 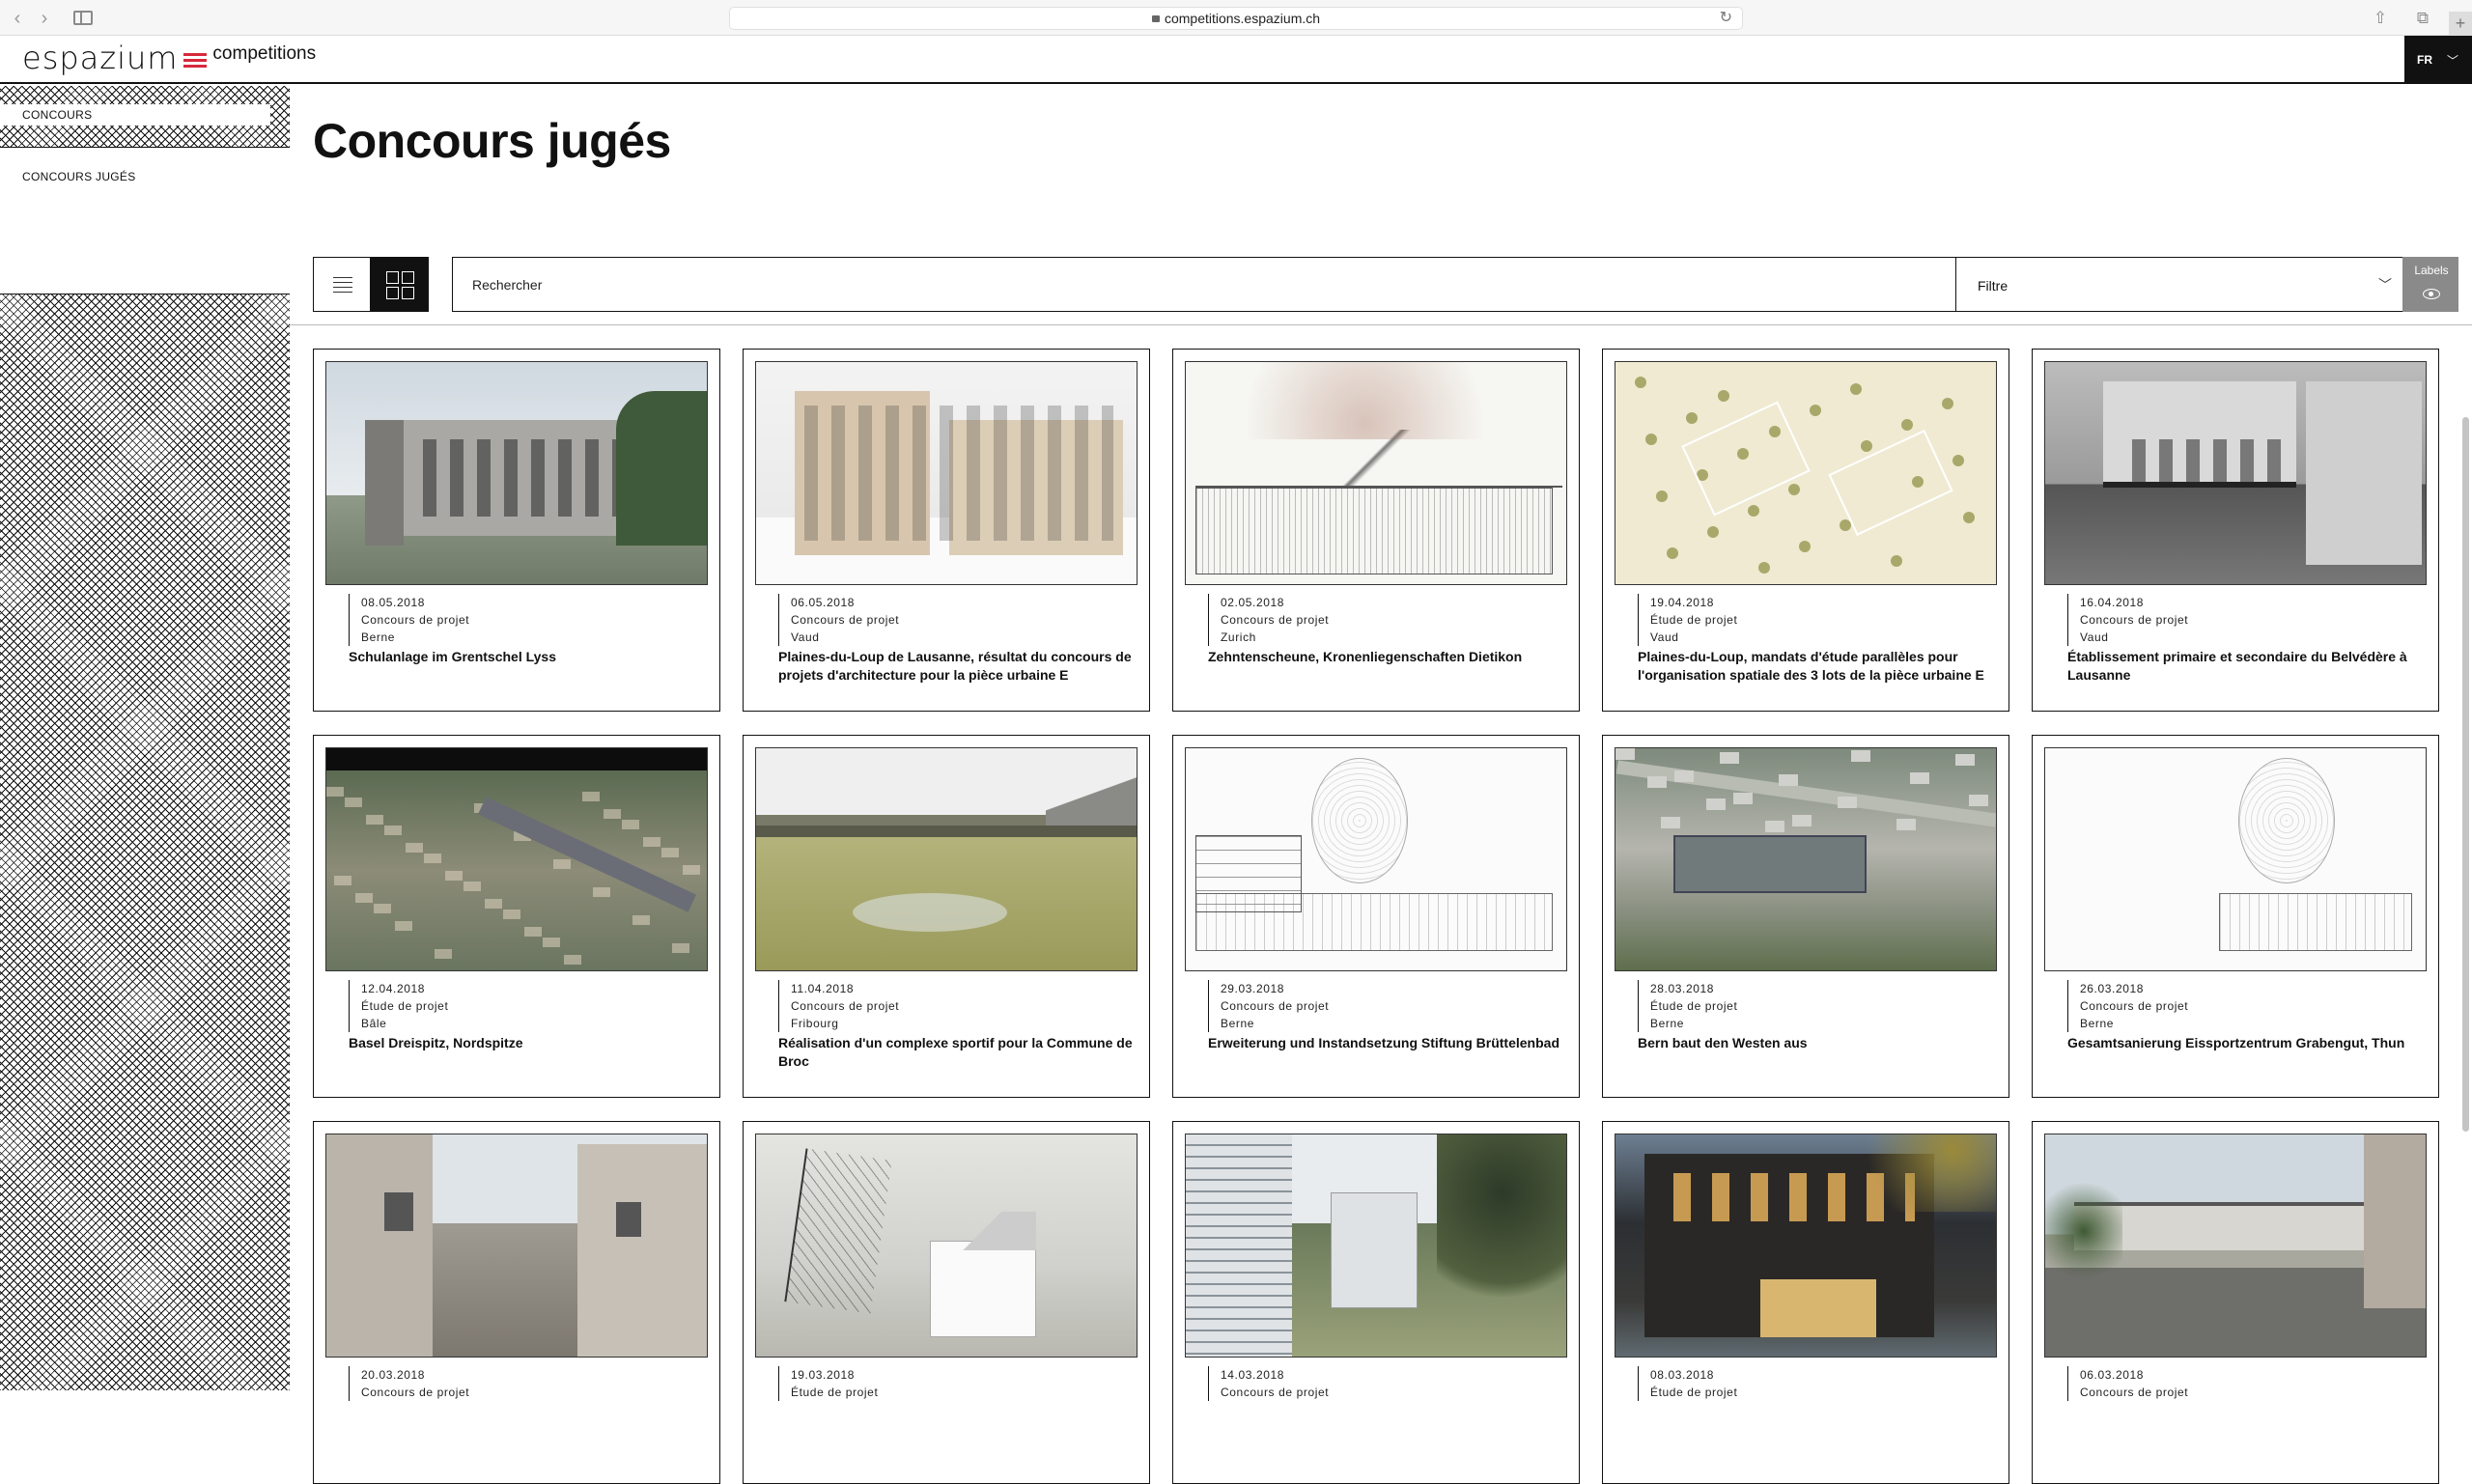 What do you see at coordinates (1682, 603) in the screenshot?
I see `card-date: 19.04.2018` at bounding box center [1682, 603].